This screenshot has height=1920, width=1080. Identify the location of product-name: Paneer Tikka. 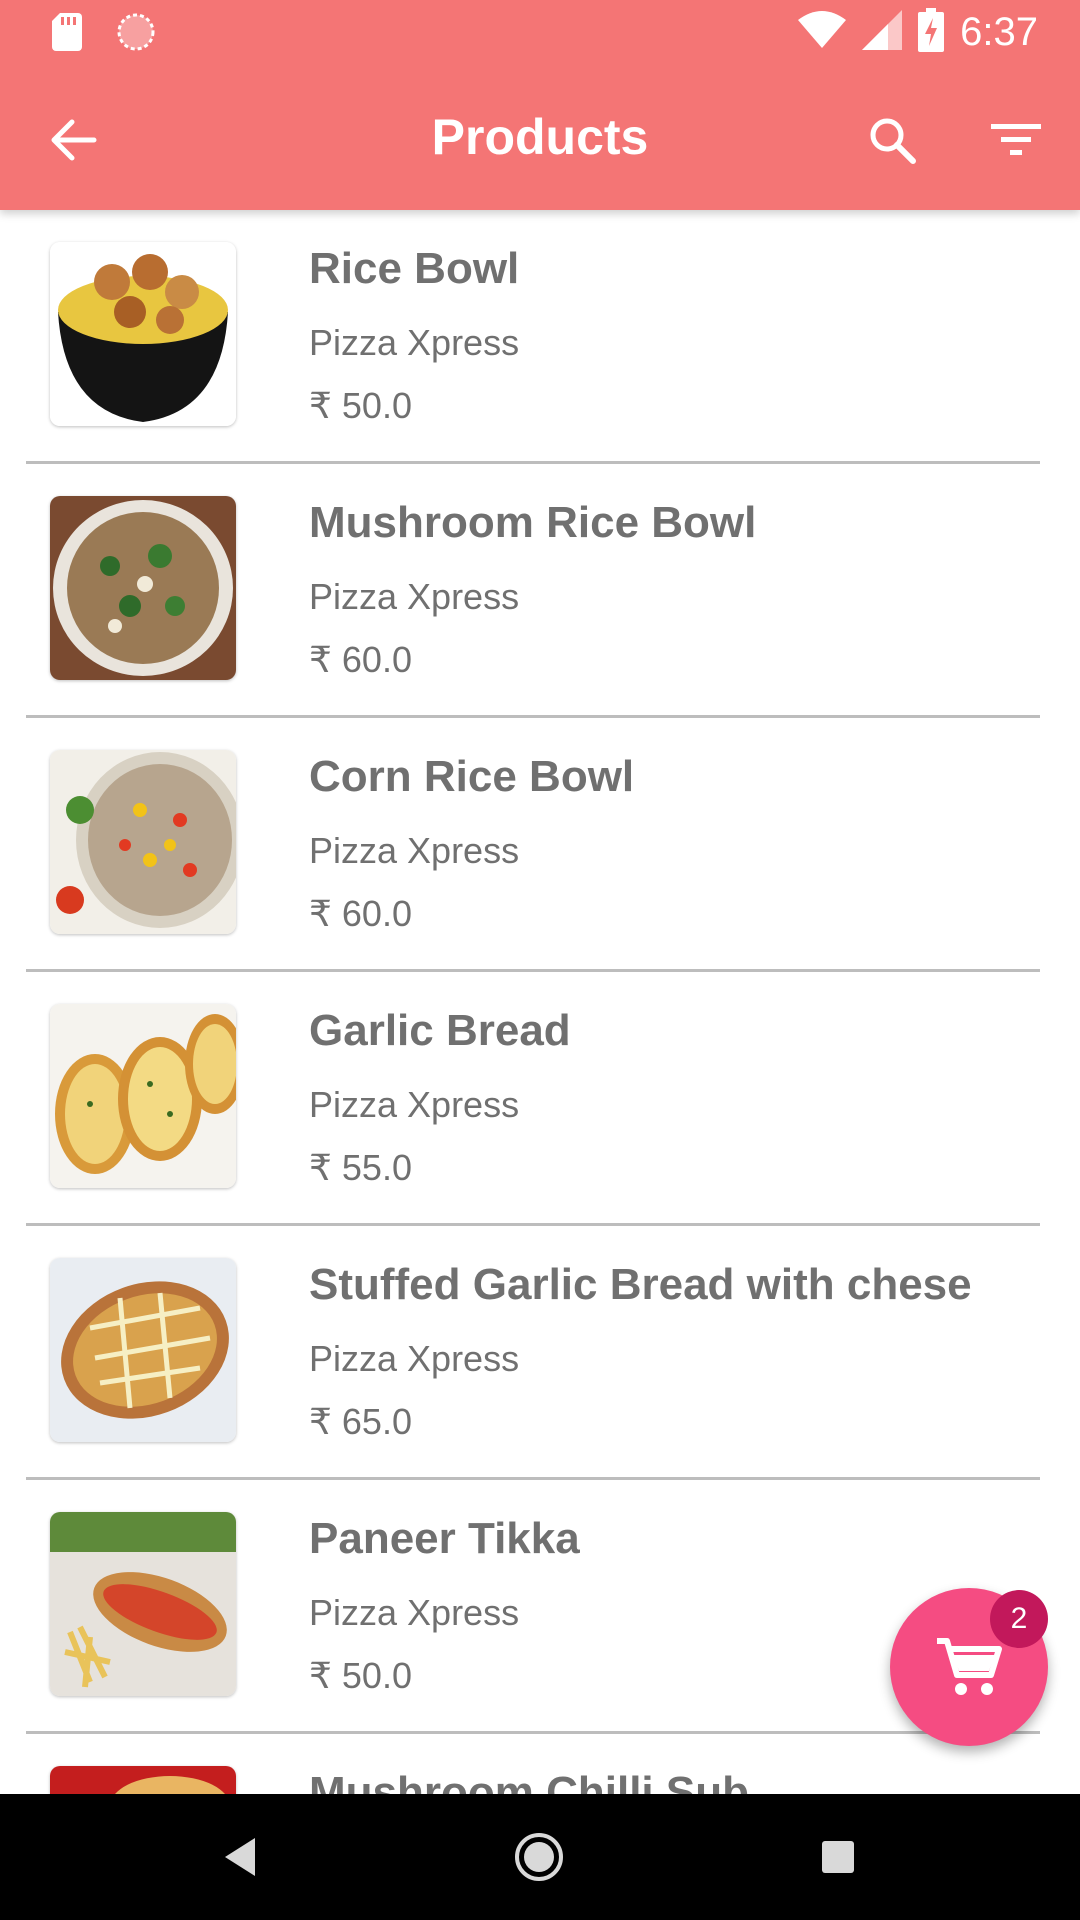
(444, 1538).